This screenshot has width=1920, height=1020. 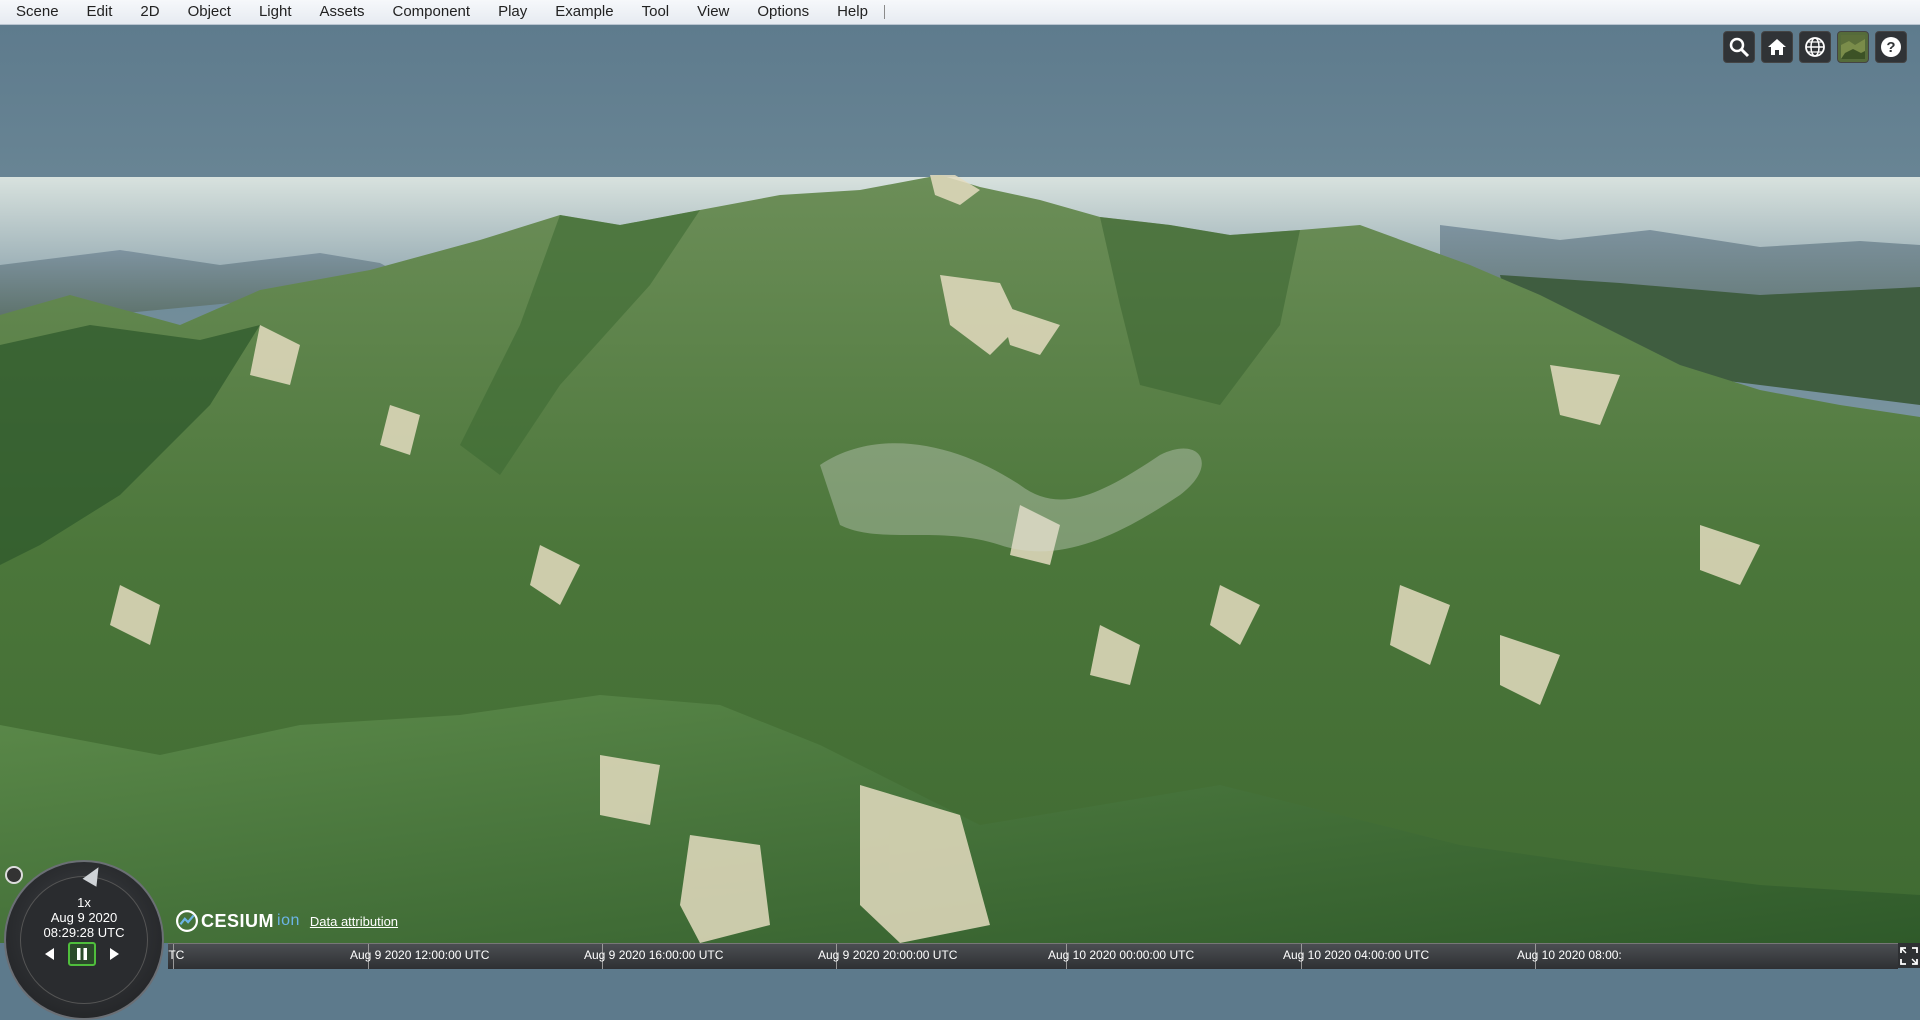 I want to click on navigation-toolbar: ?, so click(x=1815, y=47).